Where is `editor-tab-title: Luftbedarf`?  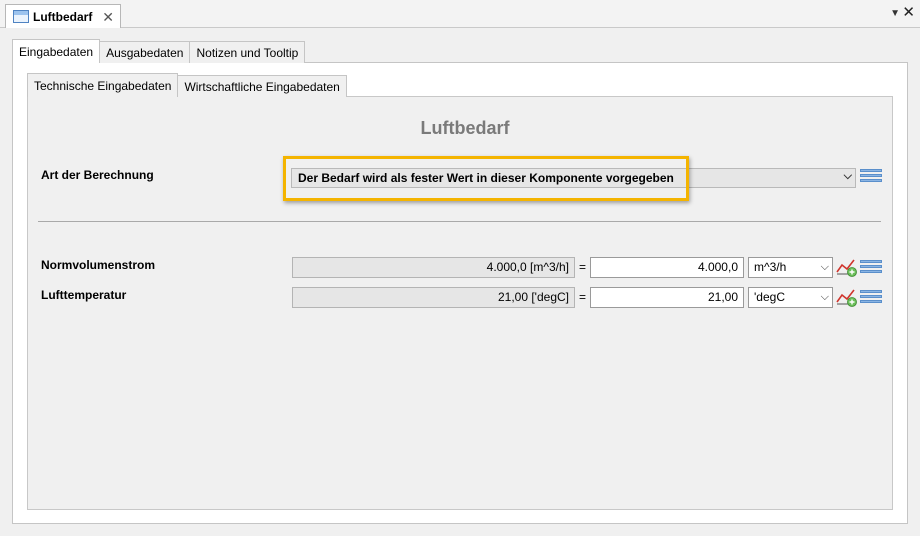
editor-tab-title: Luftbedarf is located at coordinates (63, 16).